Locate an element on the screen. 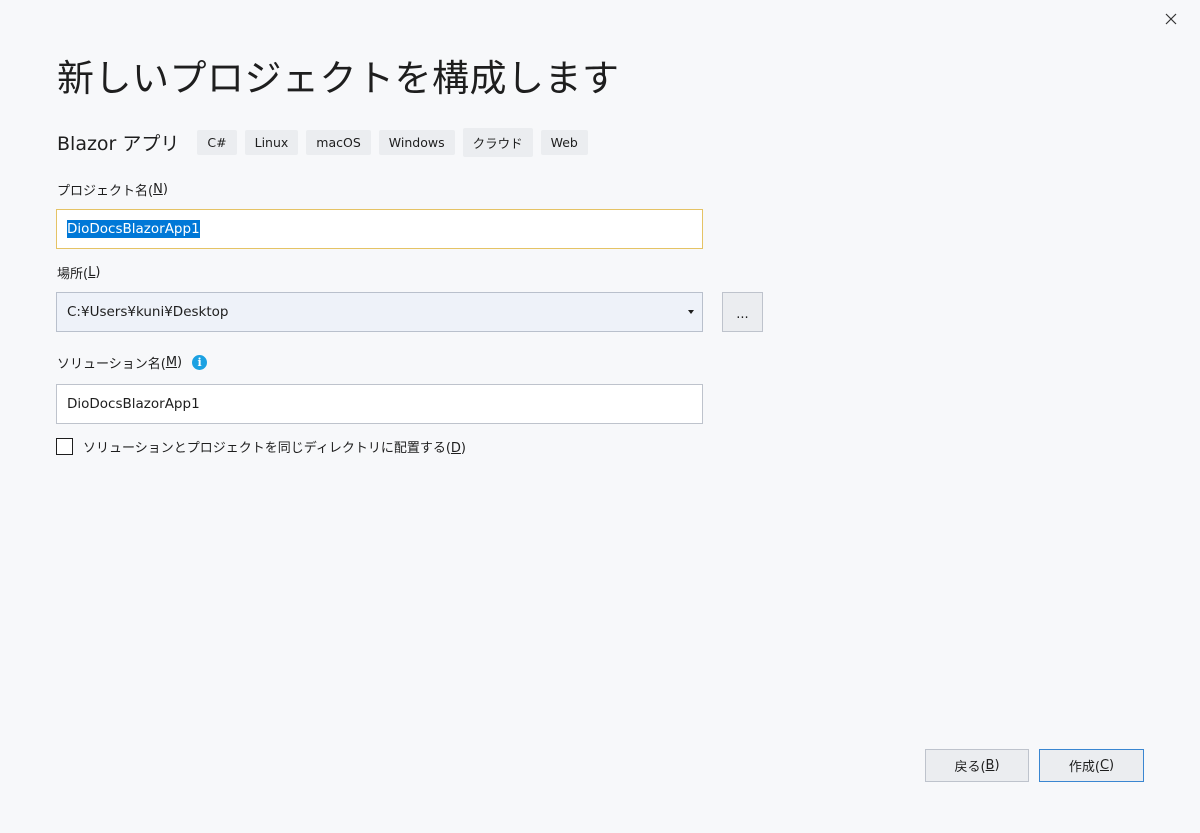 The image size is (1200, 833). project-name-label: プロジェクト名(N) is located at coordinates (112, 190).